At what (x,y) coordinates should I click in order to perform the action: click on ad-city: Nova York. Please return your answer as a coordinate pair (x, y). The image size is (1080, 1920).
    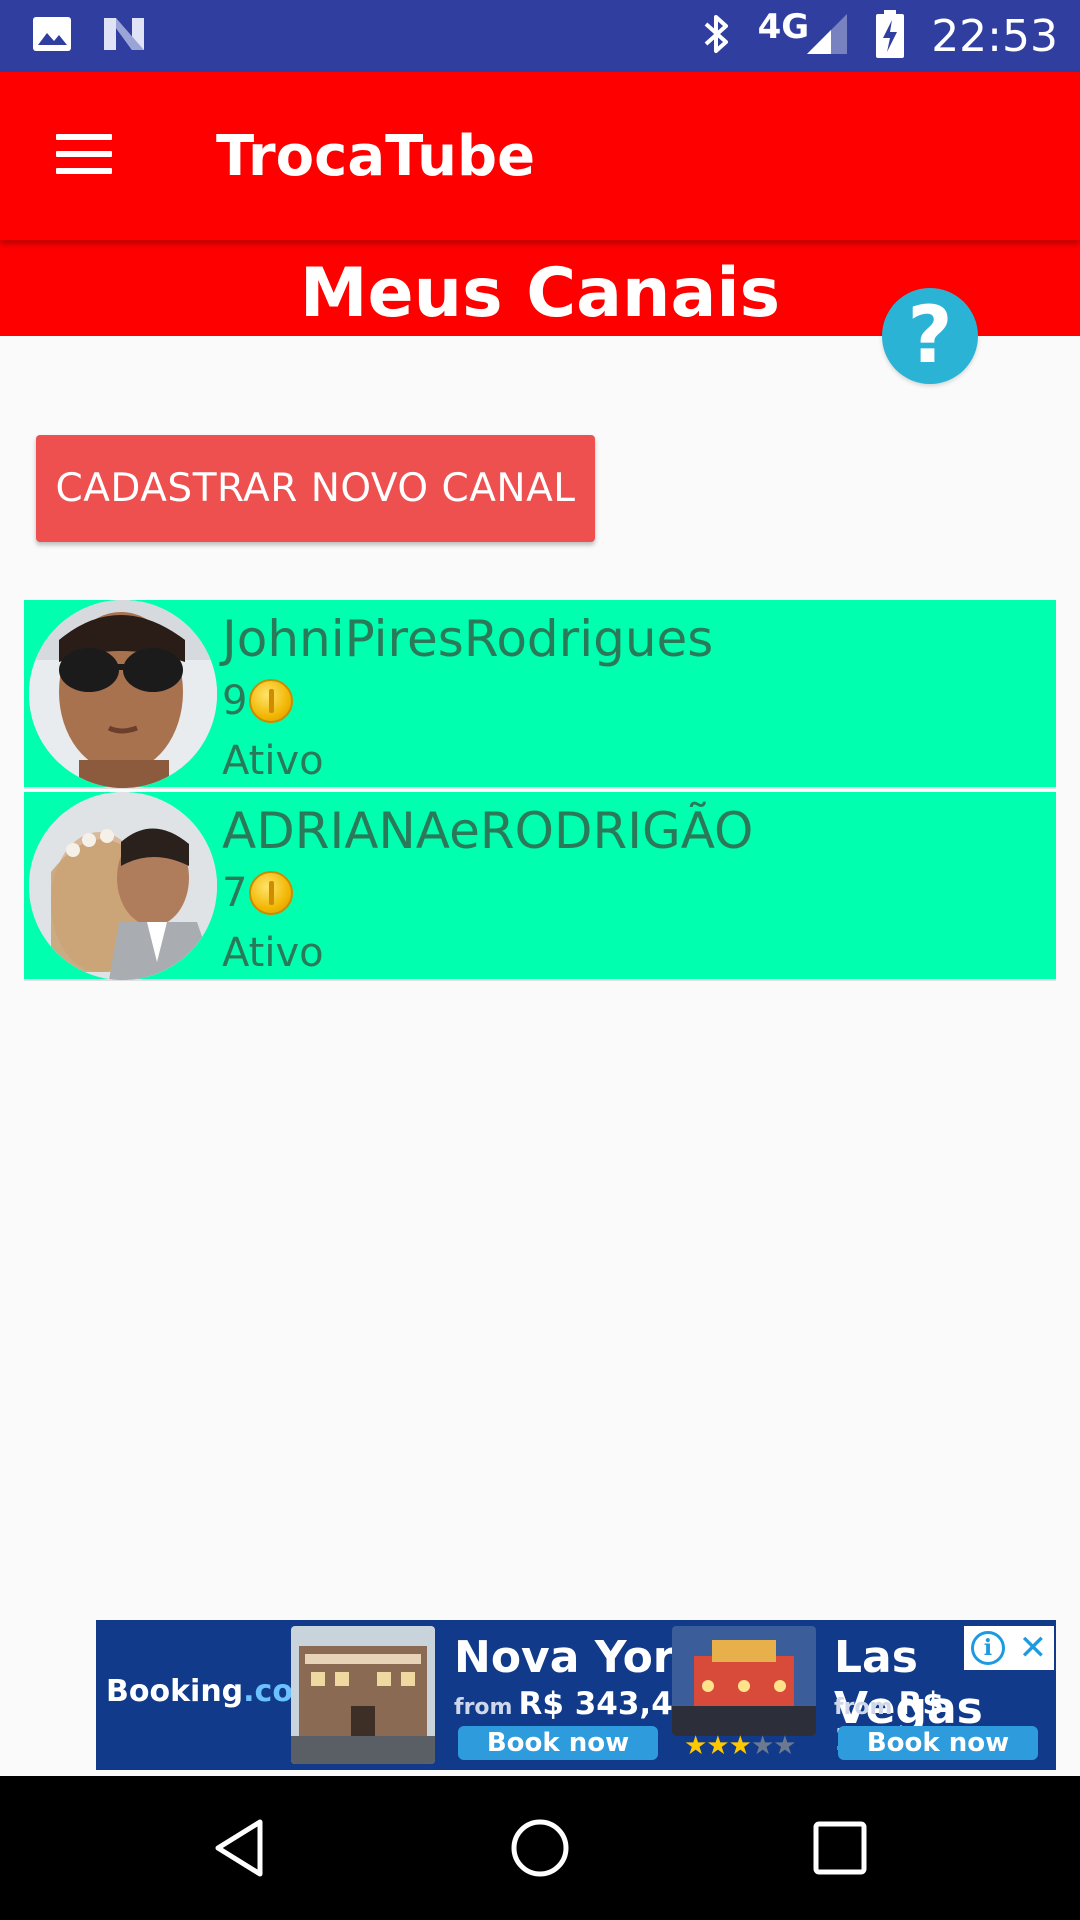
    Looking at the image, I should click on (579, 1657).